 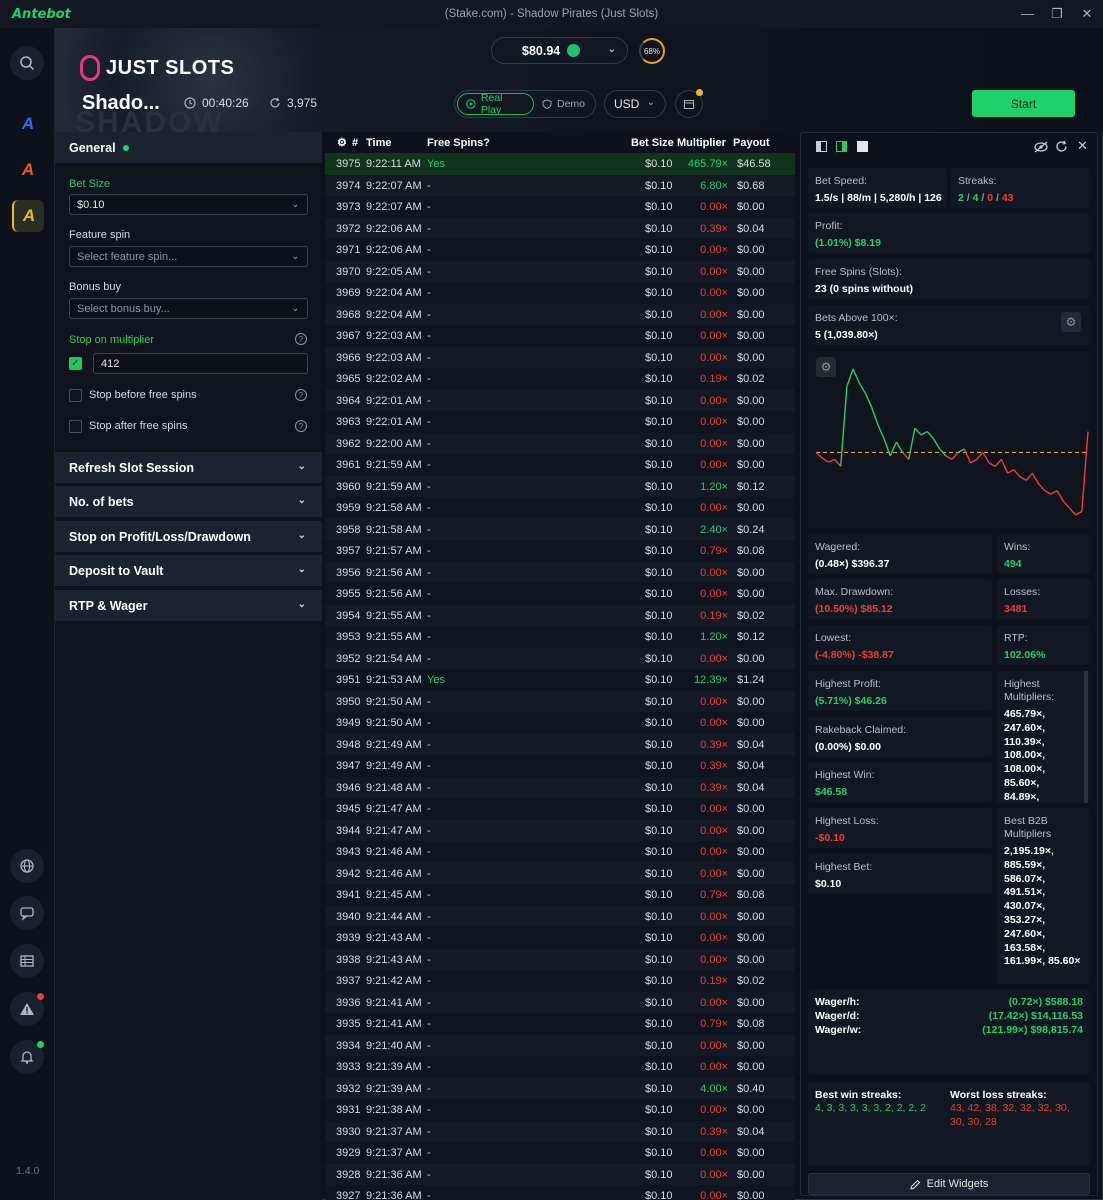 I want to click on table-row: 3970 9:22:05 AM - $0.10 0.00× $0.00, so click(x=560, y=271).